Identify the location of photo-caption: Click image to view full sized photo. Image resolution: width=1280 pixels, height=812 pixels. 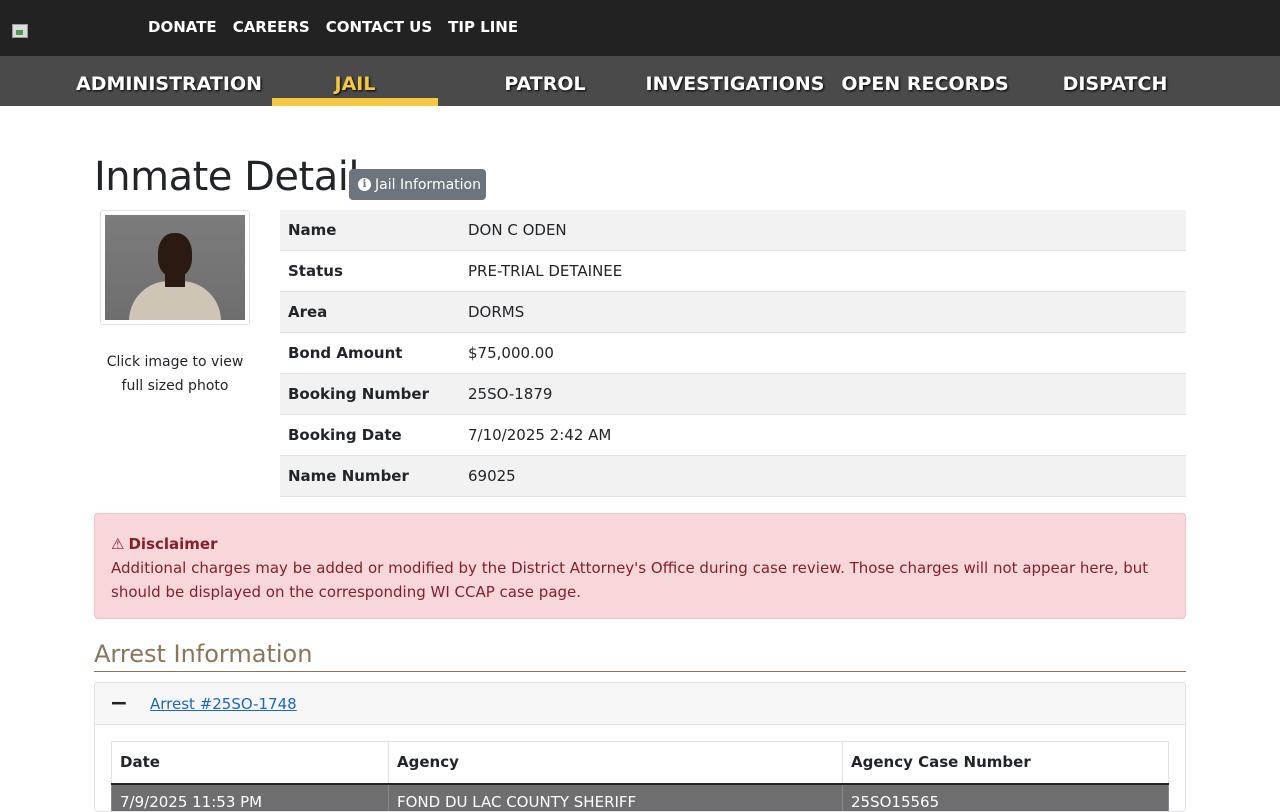
(175, 374).